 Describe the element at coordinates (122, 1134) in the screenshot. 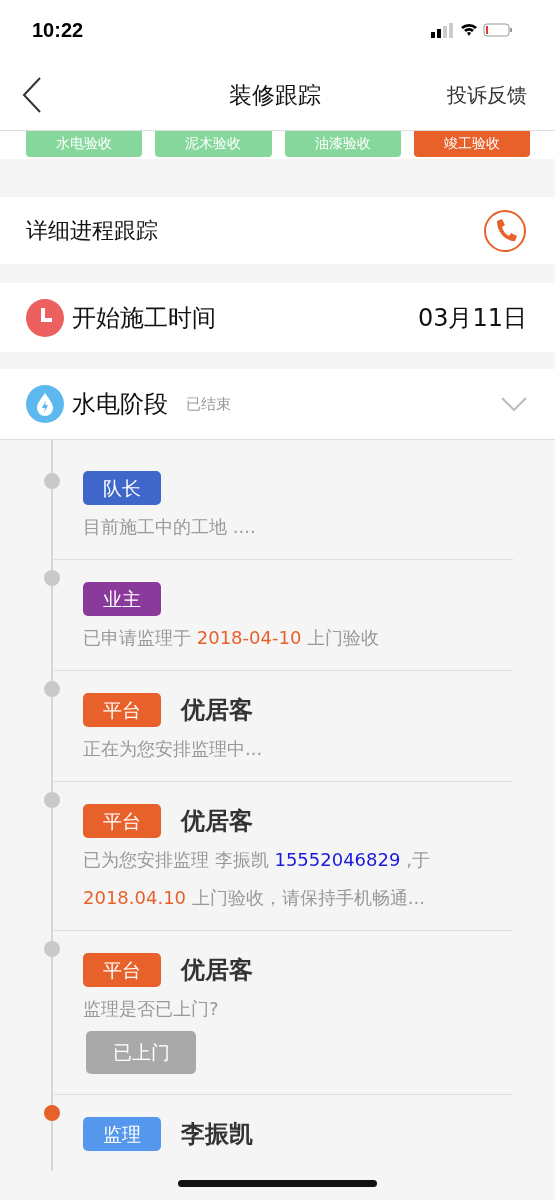

I see `role-tag: 监理` at that location.